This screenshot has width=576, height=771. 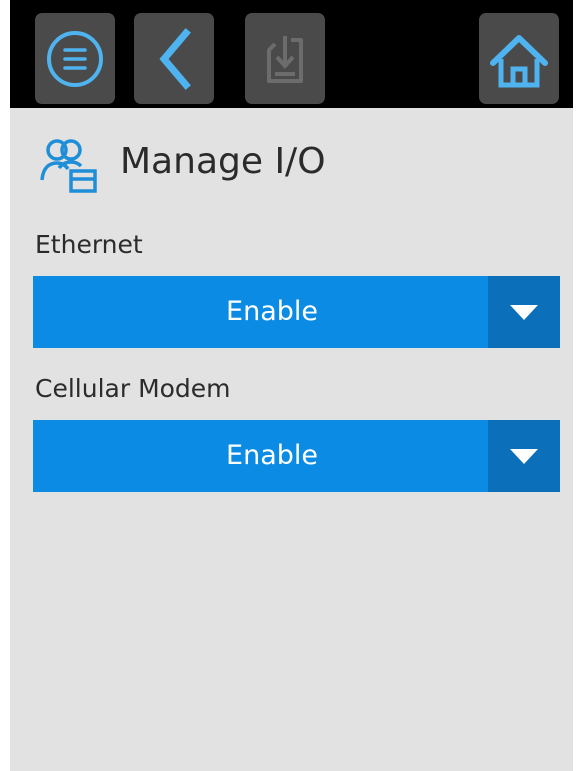 I want to click on save-download-icon, so click(x=285, y=59).